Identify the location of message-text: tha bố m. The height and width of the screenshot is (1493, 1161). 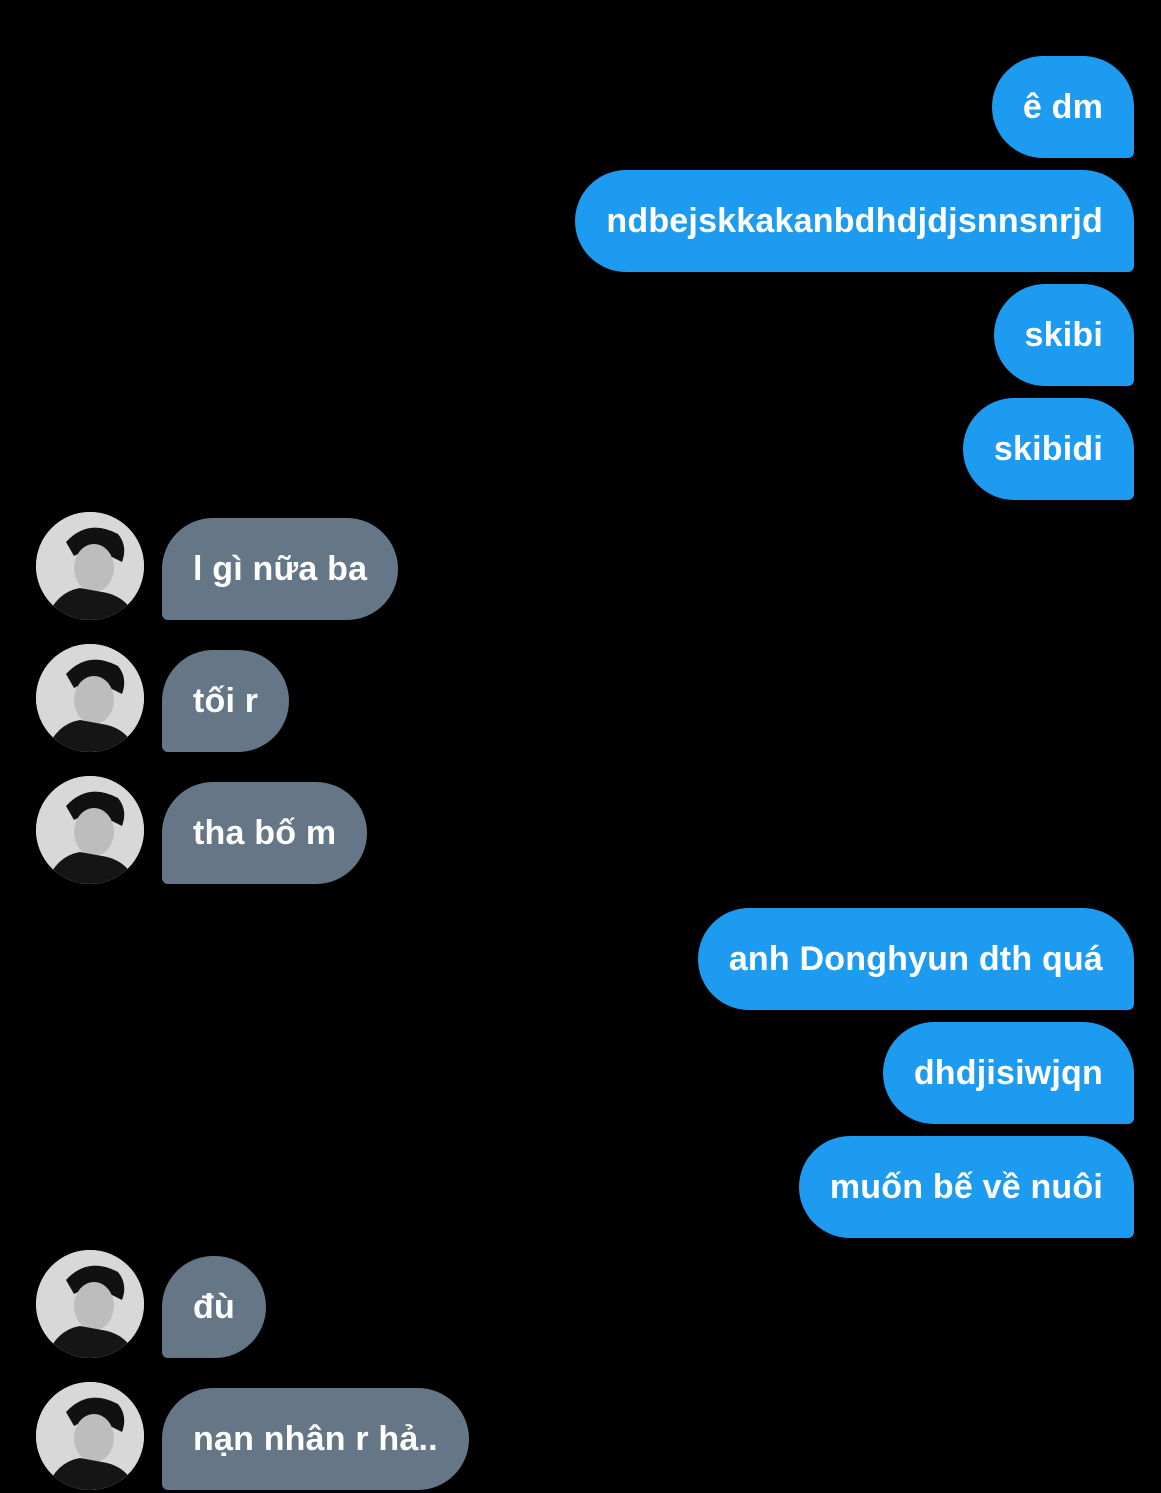
(265, 832).